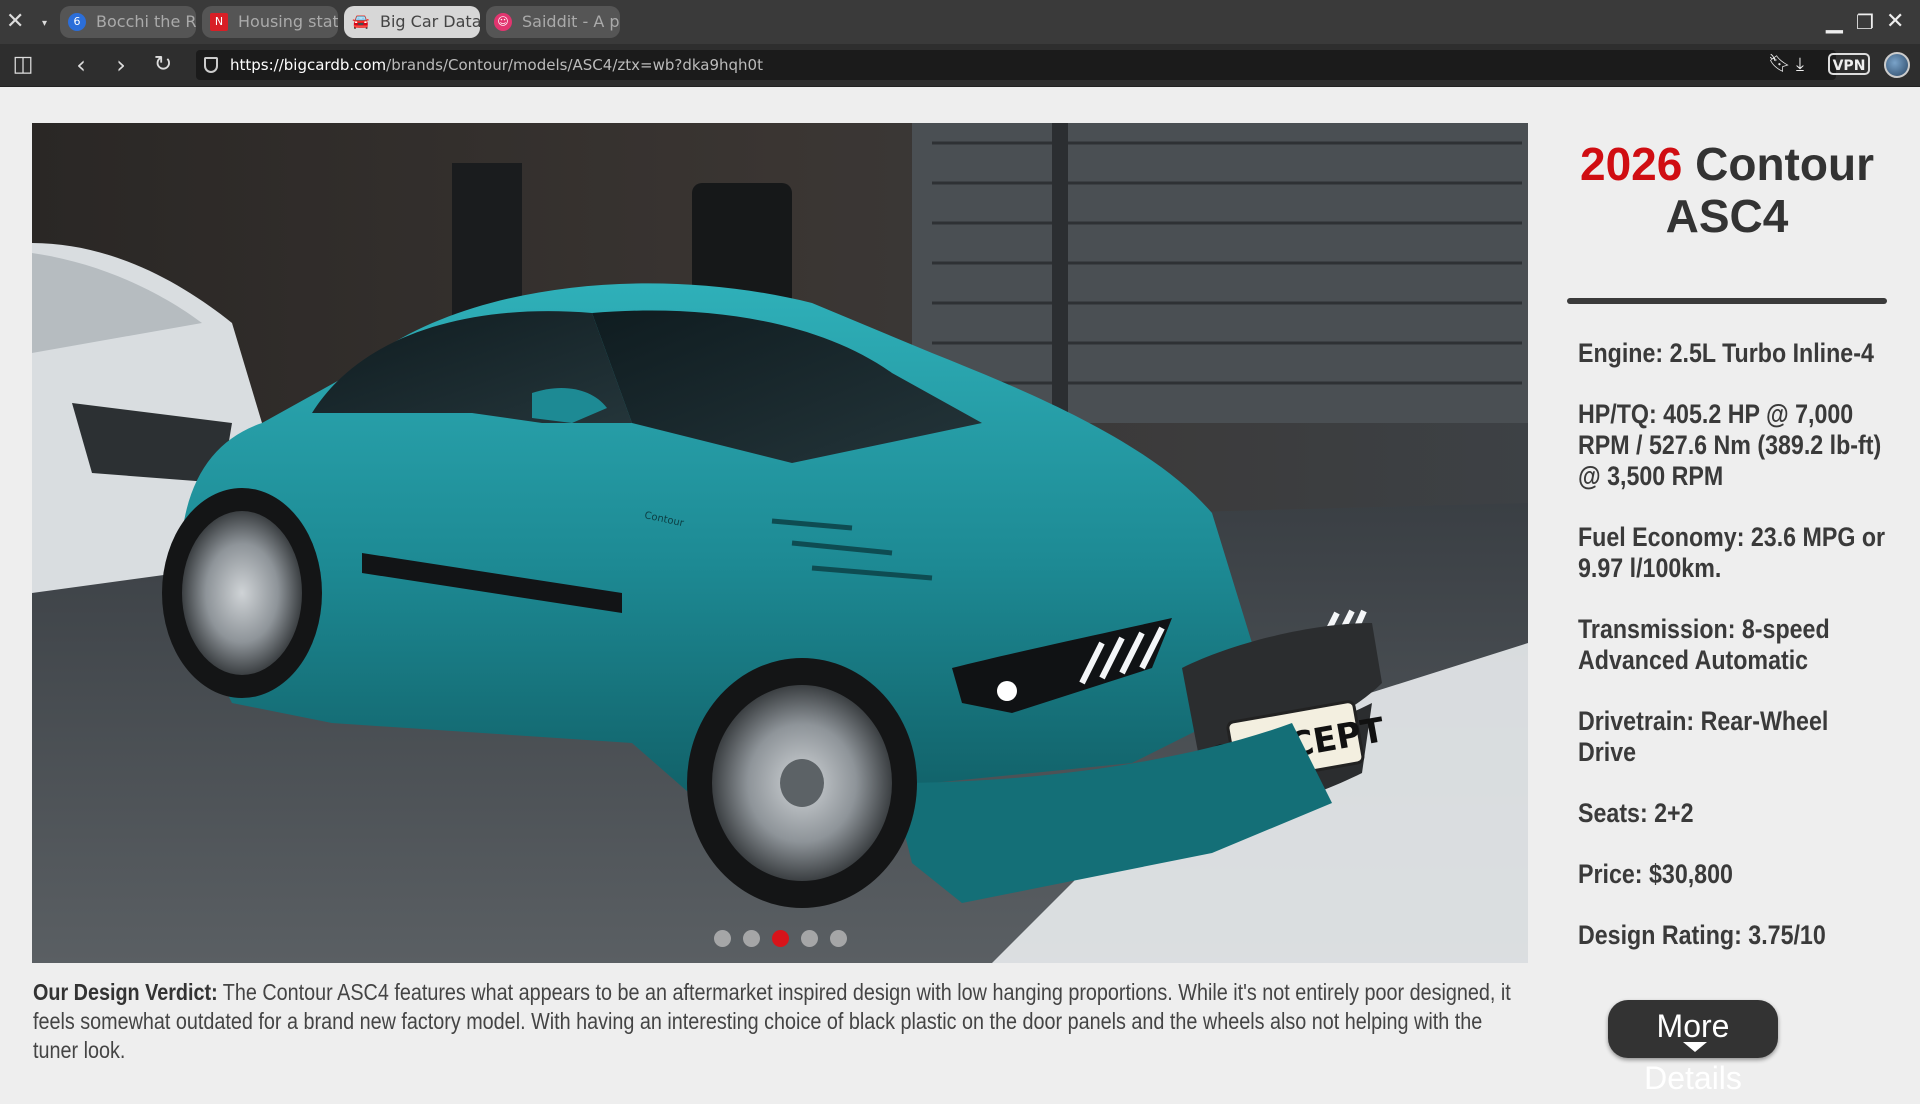  What do you see at coordinates (1779, 64) in the screenshot?
I see `bookmark-icon: 🔖︎` at bounding box center [1779, 64].